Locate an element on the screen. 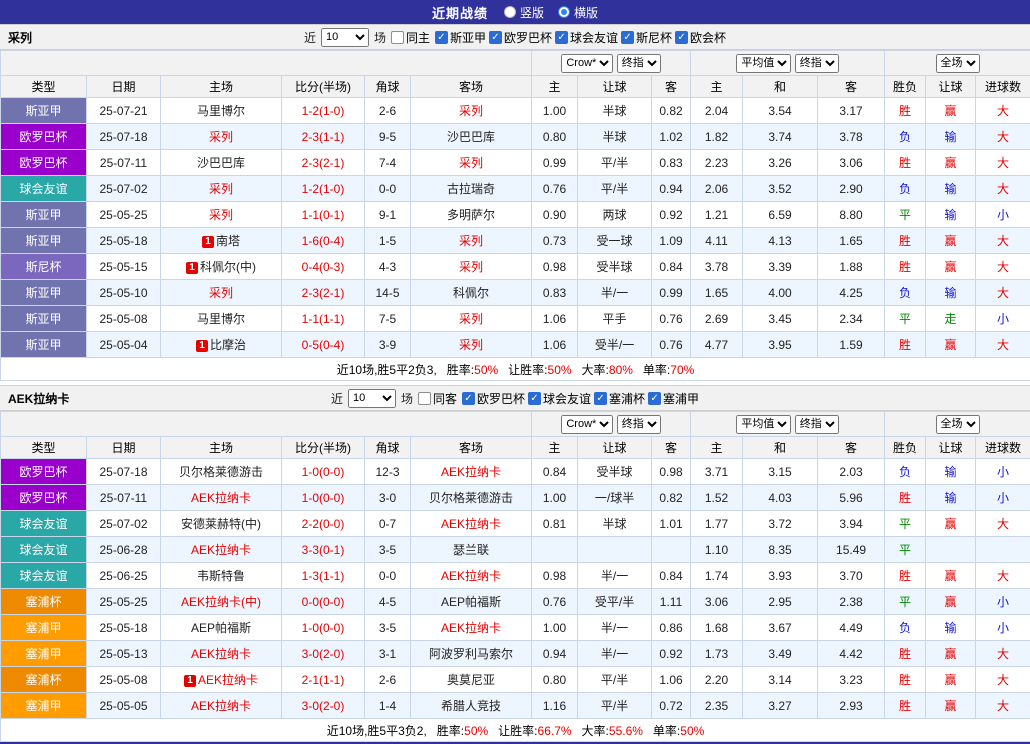  away-team: 古拉瑞奇 is located at coordinates (471, 189).